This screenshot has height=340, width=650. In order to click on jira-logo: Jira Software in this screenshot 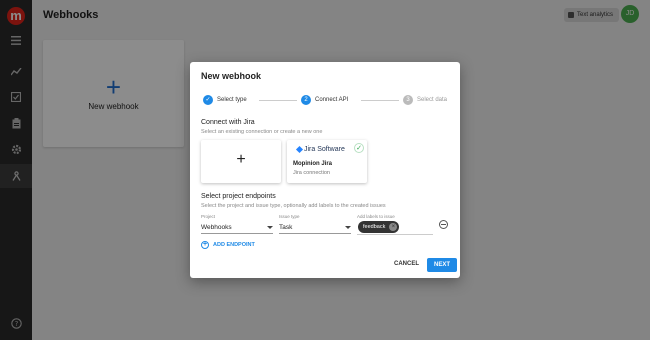, I will do `click(320, 149)`.